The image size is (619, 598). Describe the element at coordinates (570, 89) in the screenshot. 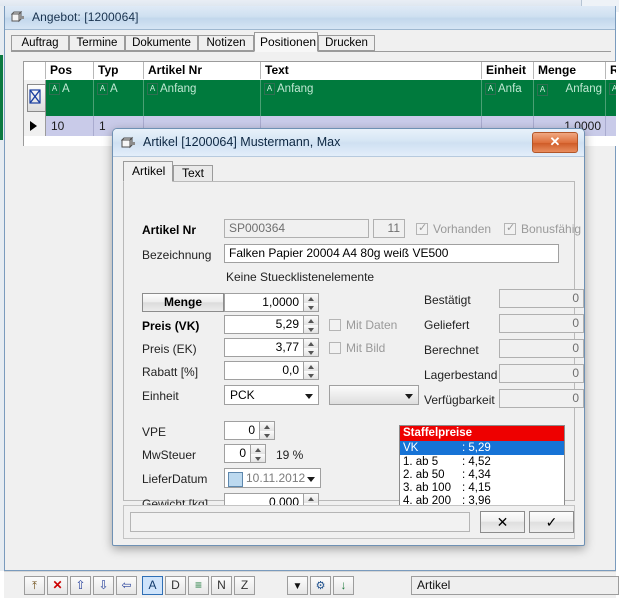

I see `grid-new-menge: A Anfang` at that location.